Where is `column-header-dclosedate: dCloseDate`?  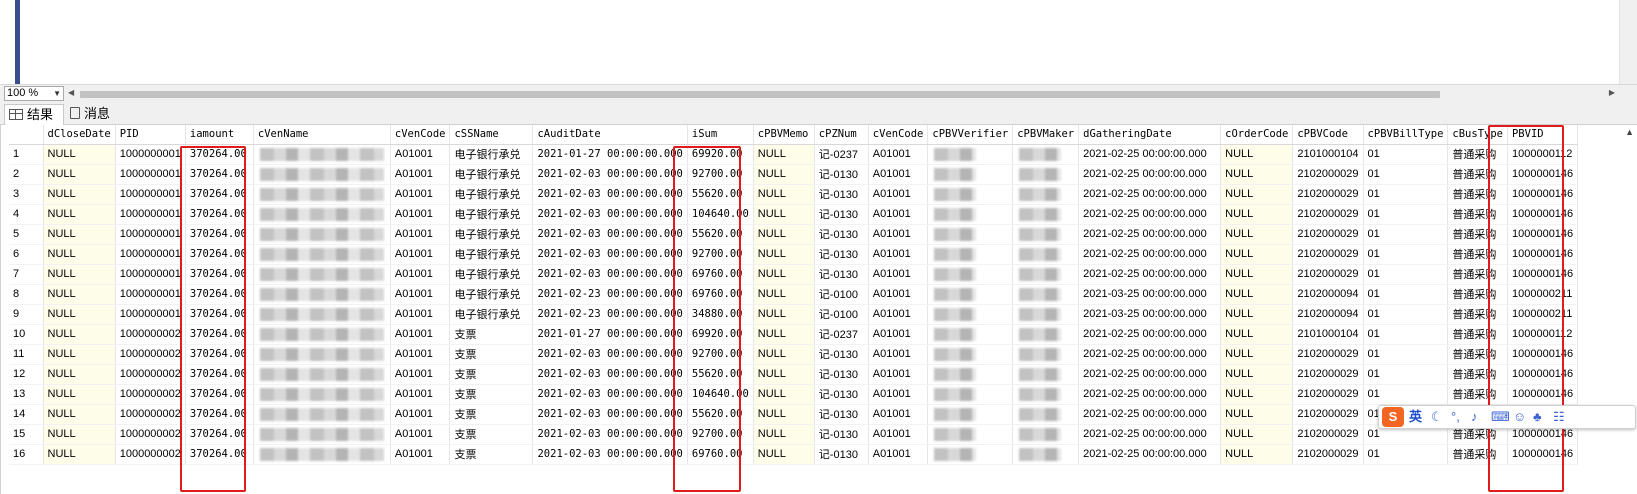
column-header-dclosedate: dCloseDate is located at coordinates (79, 135).